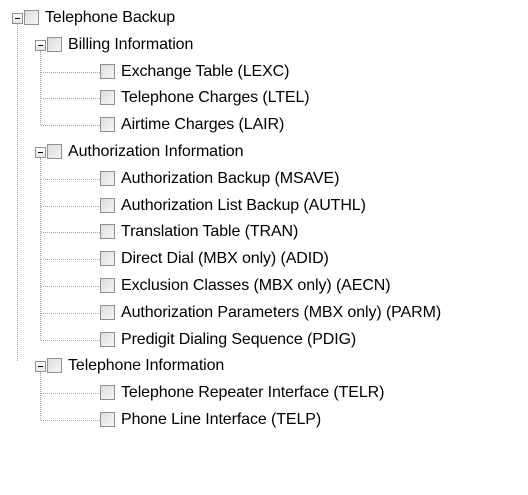  Describe the element at coordinates (243, 206) in the screenshot. I see `tree-node-label: Authorization List Backup (AUTHL)` at that location.